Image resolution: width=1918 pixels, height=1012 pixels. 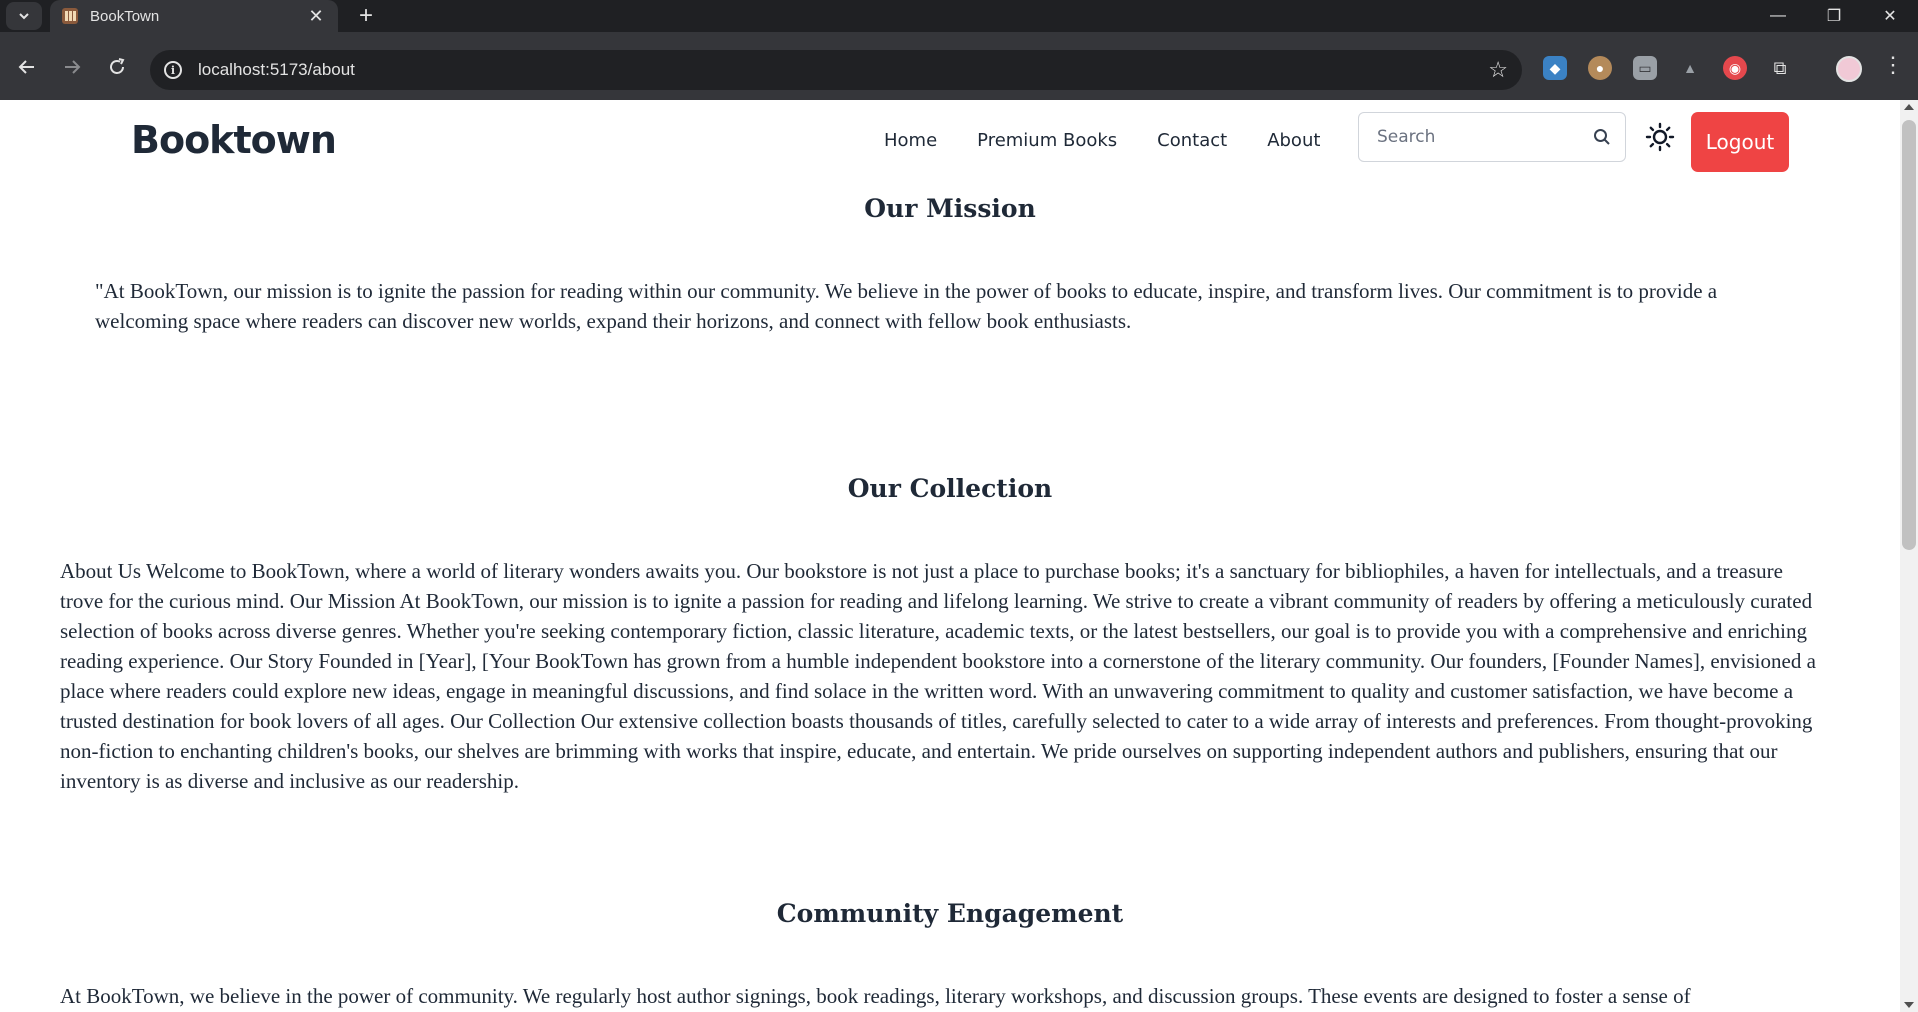 I want to click on tab-search-button, so click(x=24, y=16).